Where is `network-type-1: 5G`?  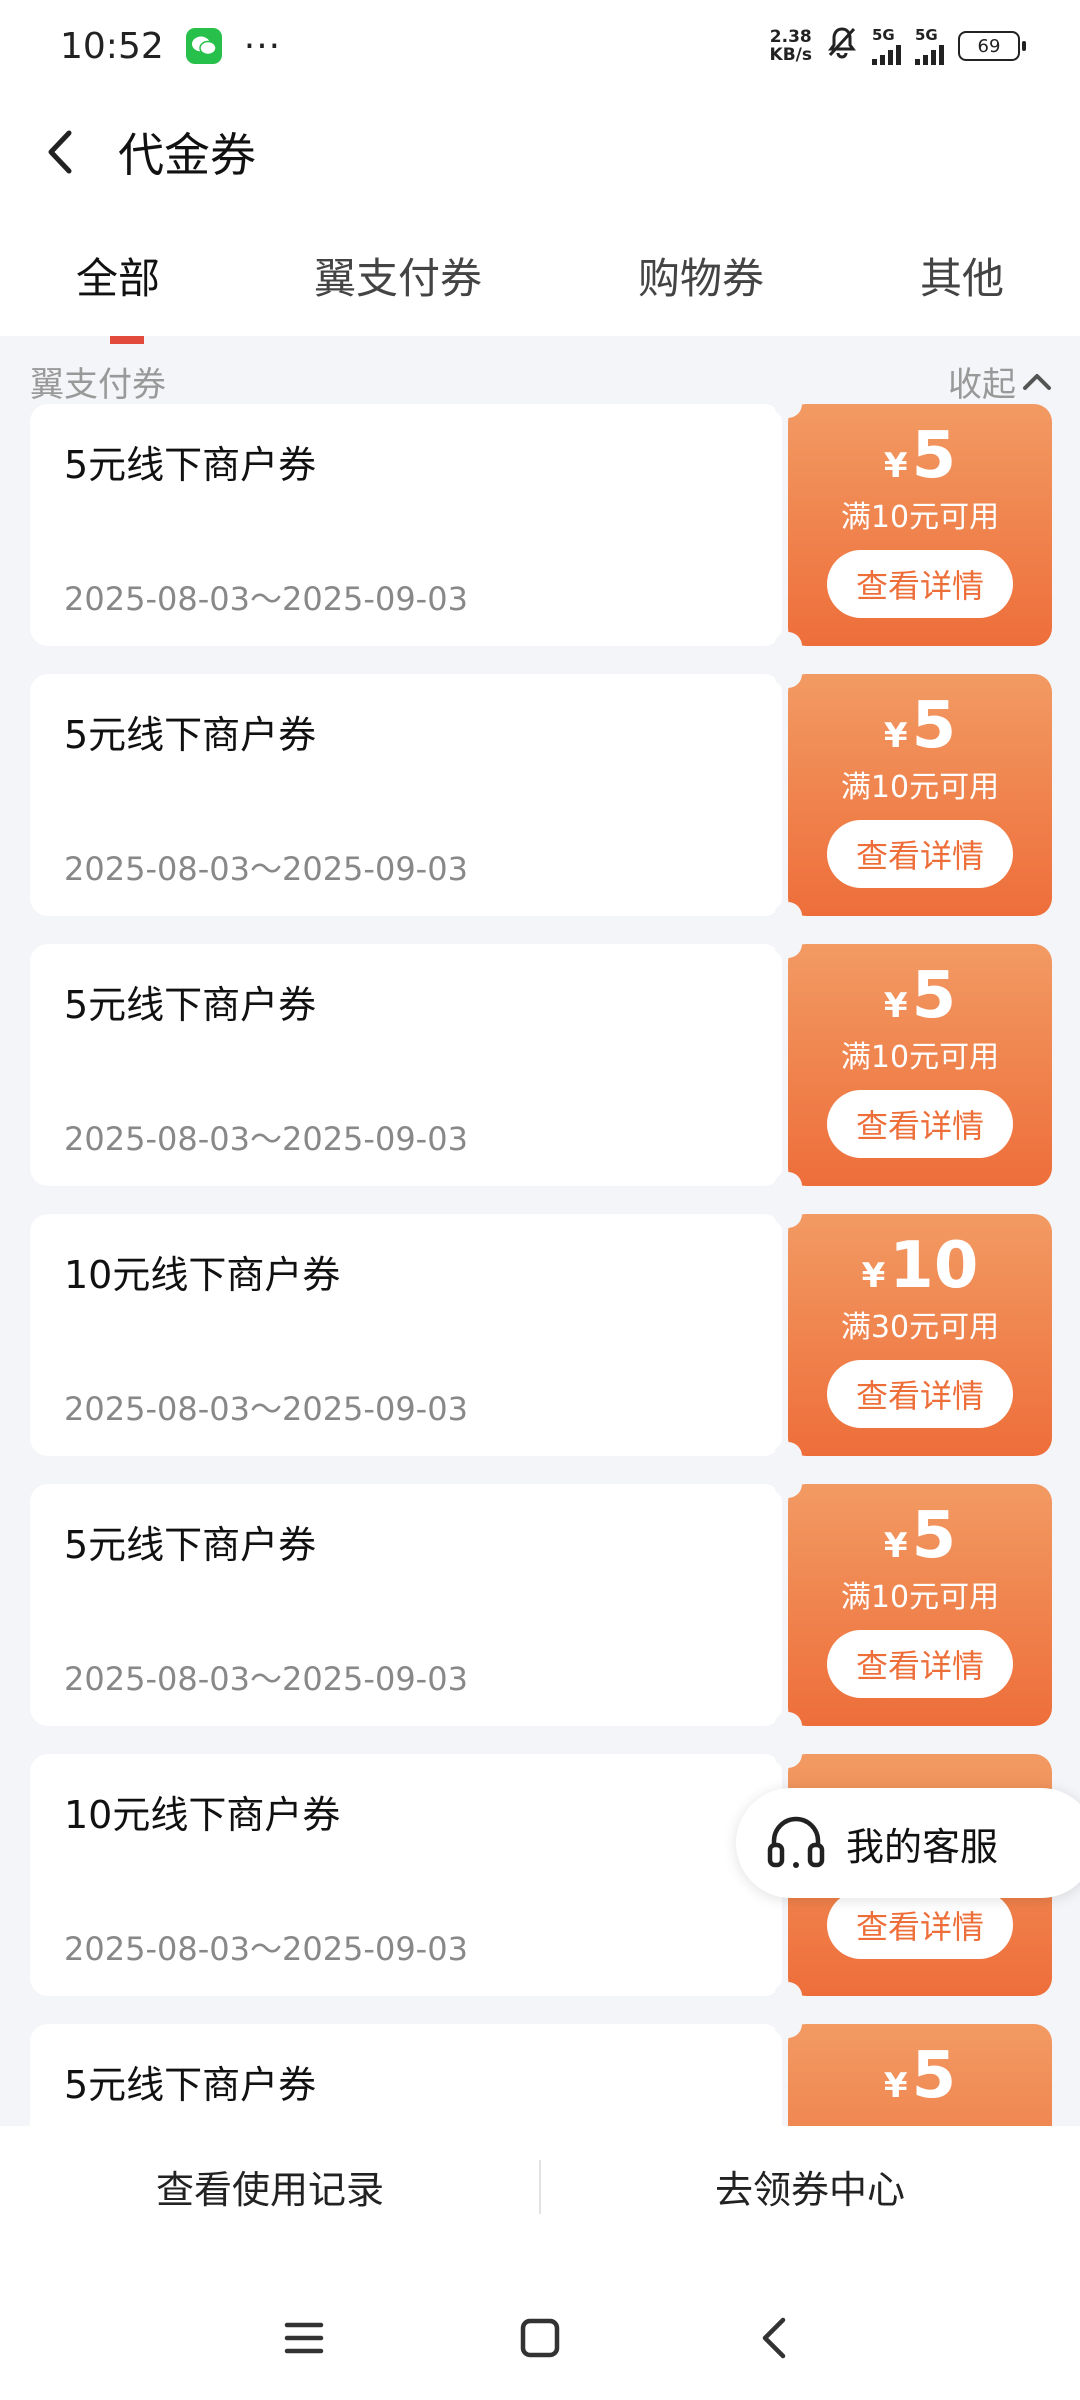 network-type-1: 5G is located at coordinates (883, 34).